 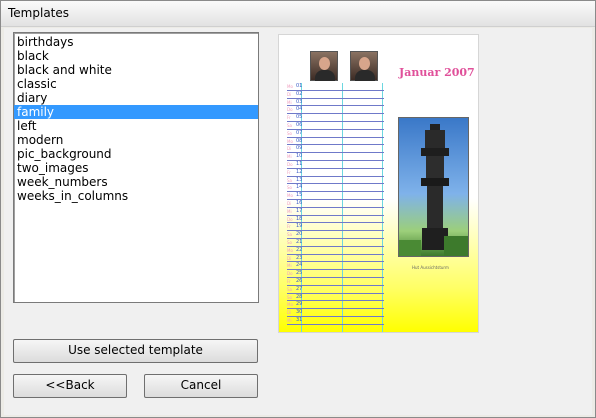 I want to click on preview-day-number: 20, so click(x=299, y=234).